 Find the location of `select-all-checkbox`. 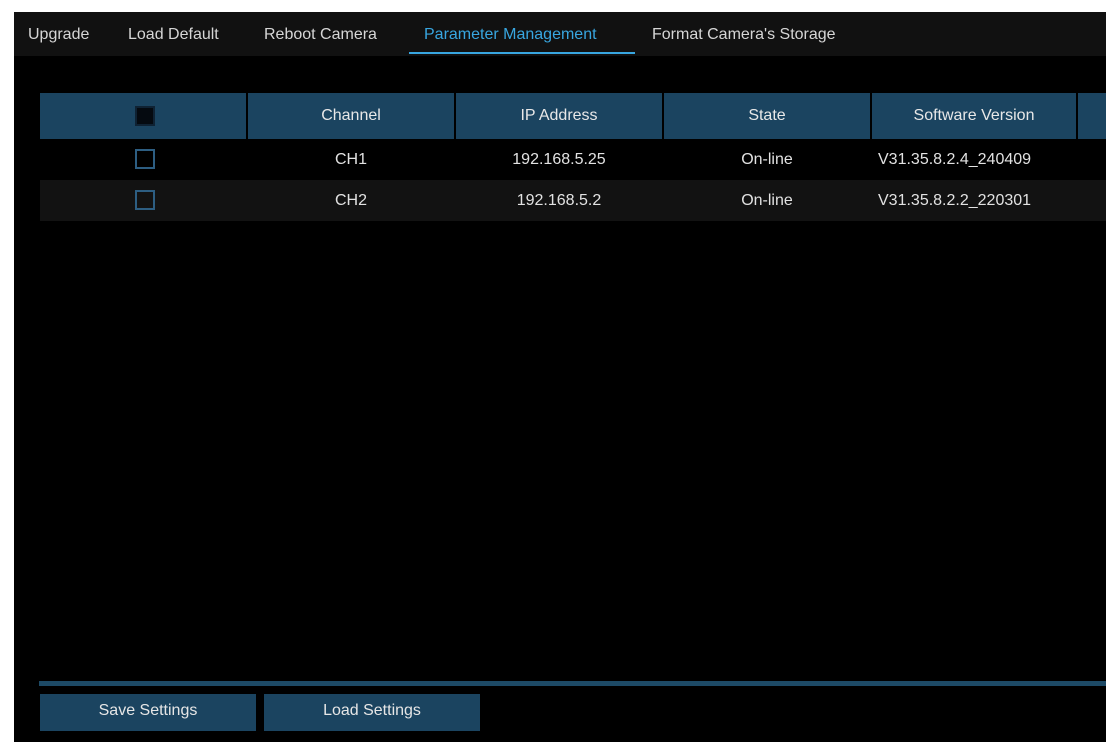

select-all-checkbox is located at coordinates (145, 116).